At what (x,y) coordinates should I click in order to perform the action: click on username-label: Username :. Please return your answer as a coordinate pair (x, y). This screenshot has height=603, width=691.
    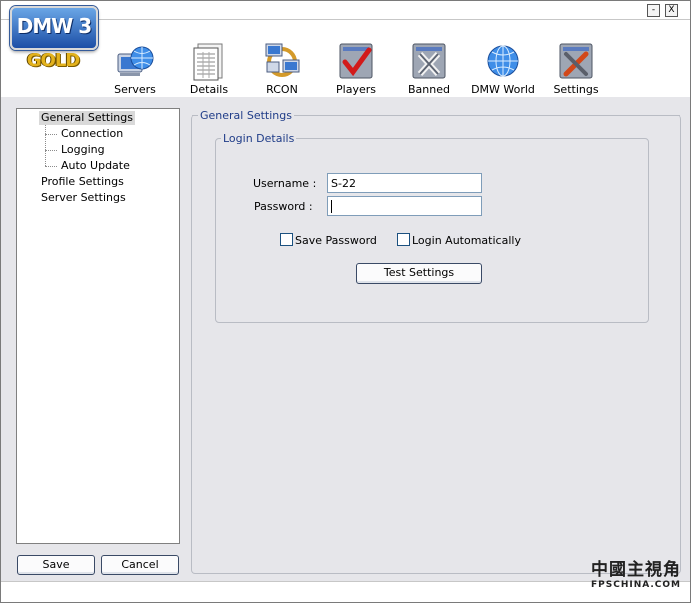
    Looking at the image, I should click on (285, 183).